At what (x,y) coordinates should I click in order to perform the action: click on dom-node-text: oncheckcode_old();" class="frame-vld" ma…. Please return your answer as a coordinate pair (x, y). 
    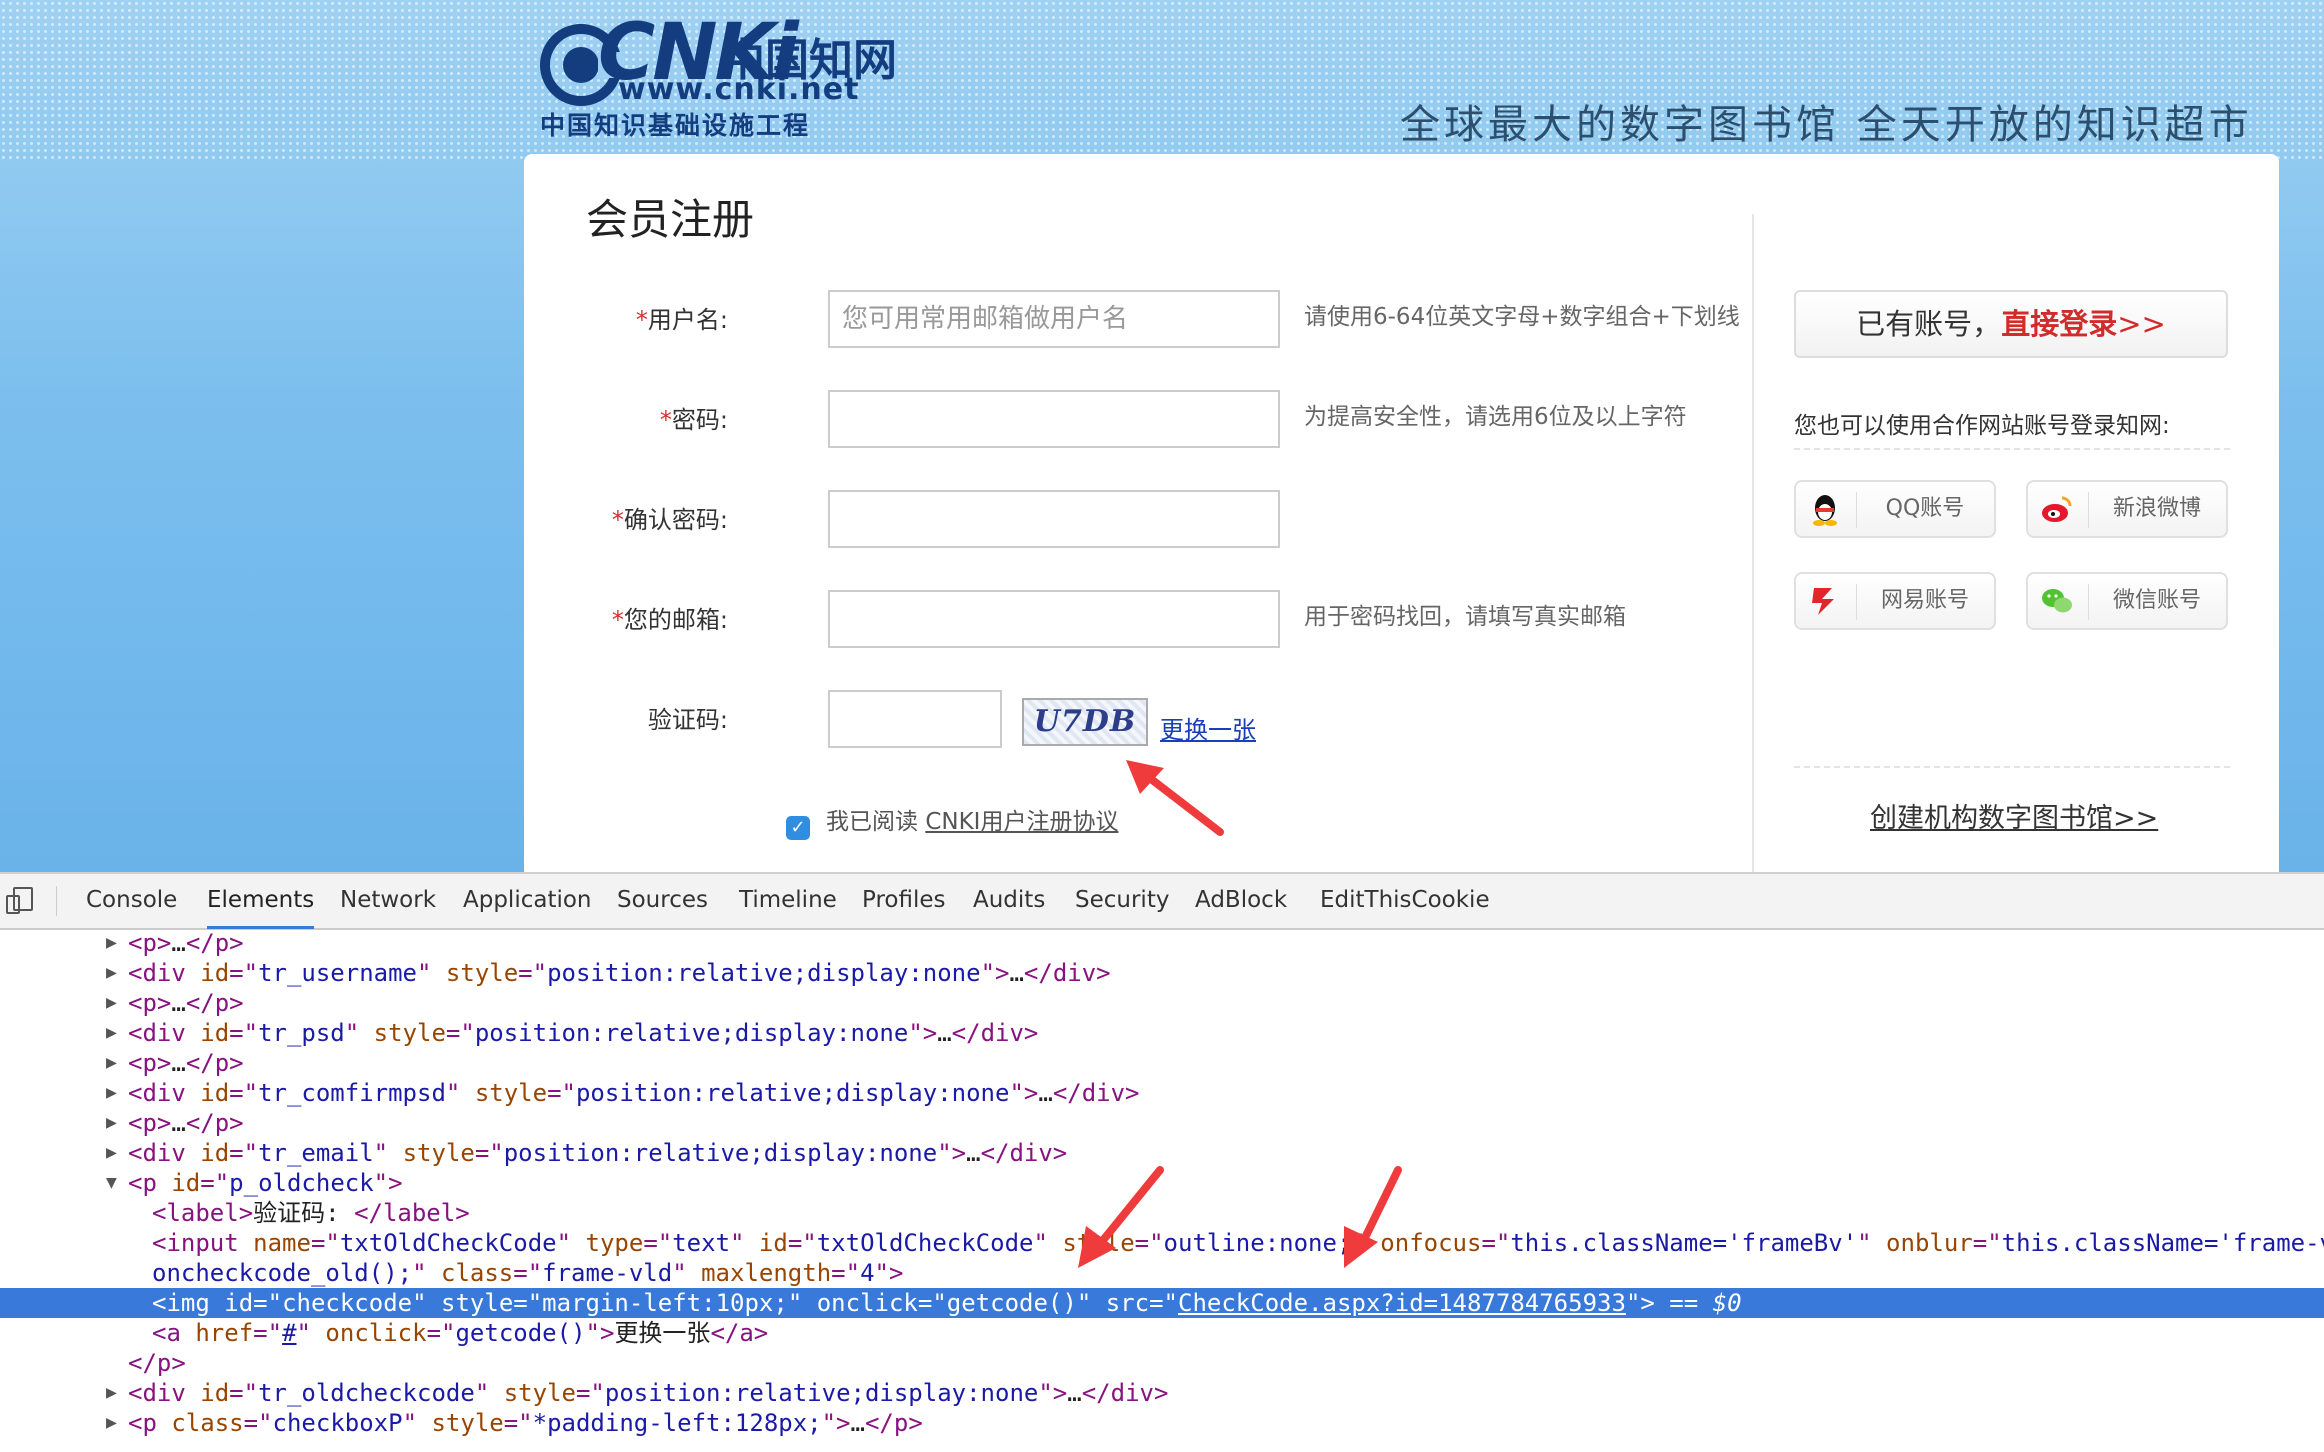
    Looking at the image, I should click on (528, 1273).